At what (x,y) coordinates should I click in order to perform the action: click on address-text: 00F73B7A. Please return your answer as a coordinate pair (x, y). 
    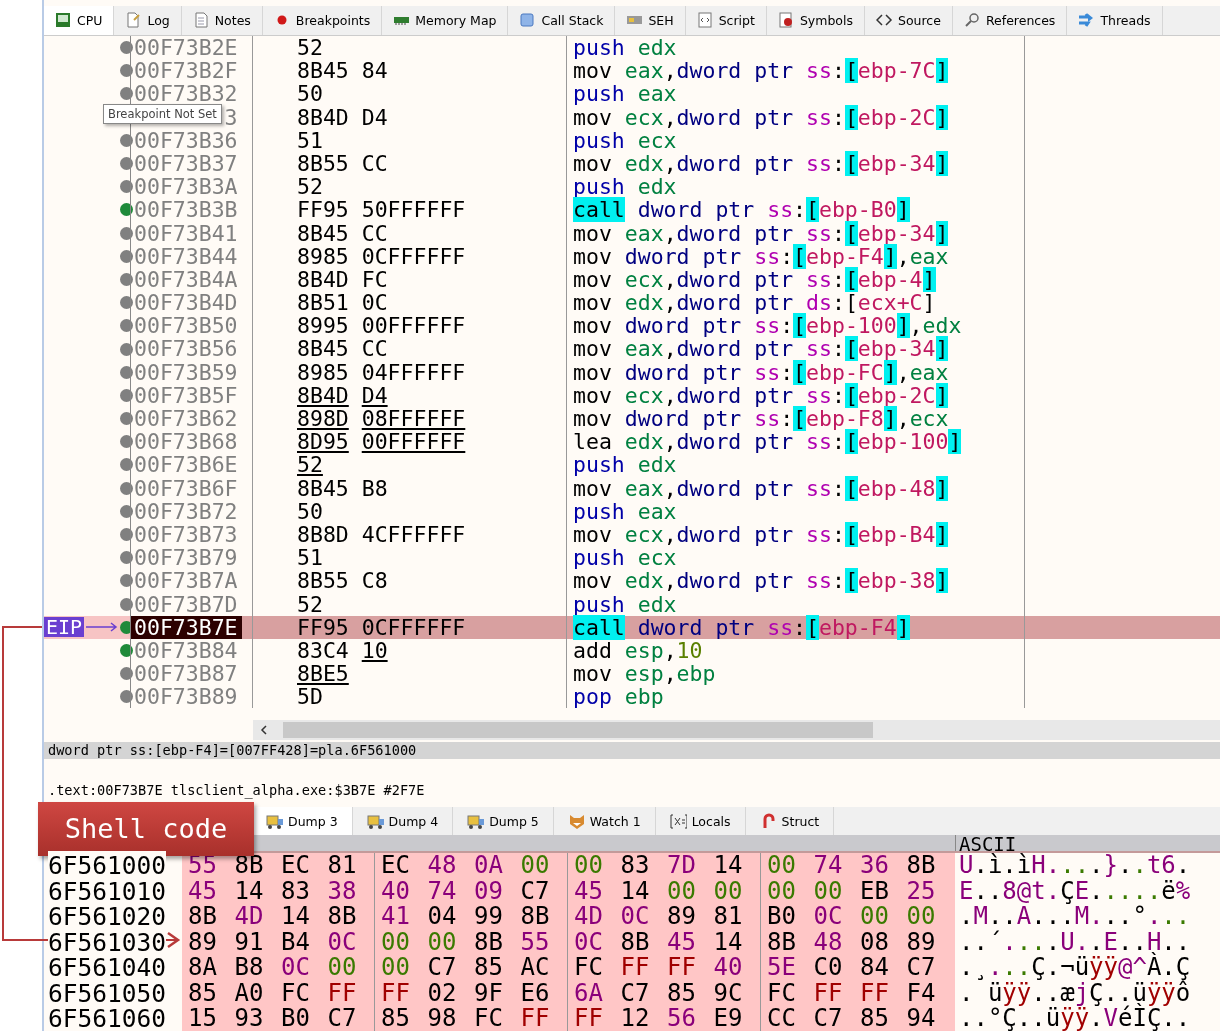
    Looking at the image, I should click on (186, 581).